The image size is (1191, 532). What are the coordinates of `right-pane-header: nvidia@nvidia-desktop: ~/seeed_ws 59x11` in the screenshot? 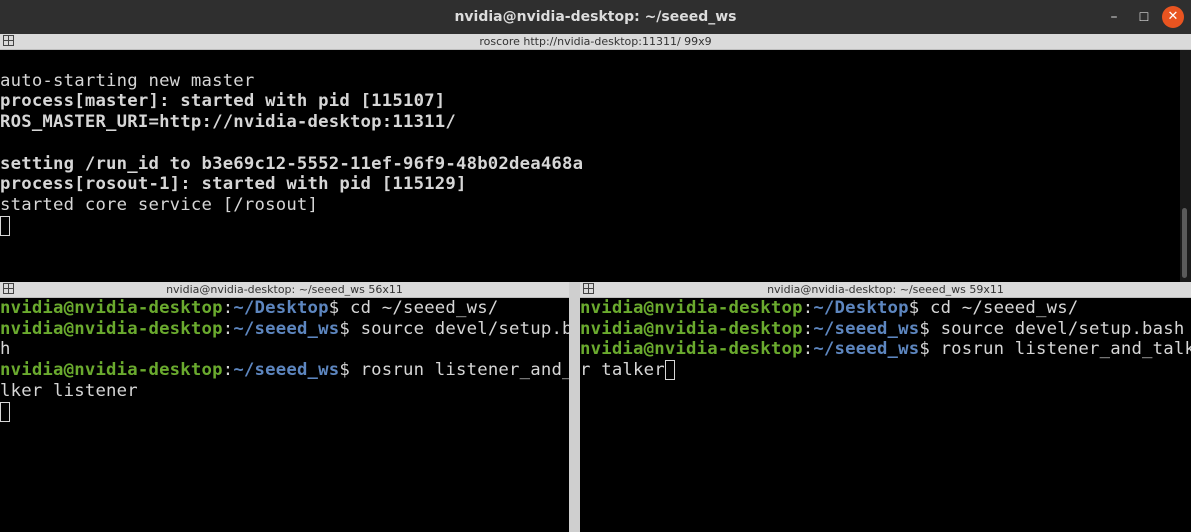 It's located at (885, 290).